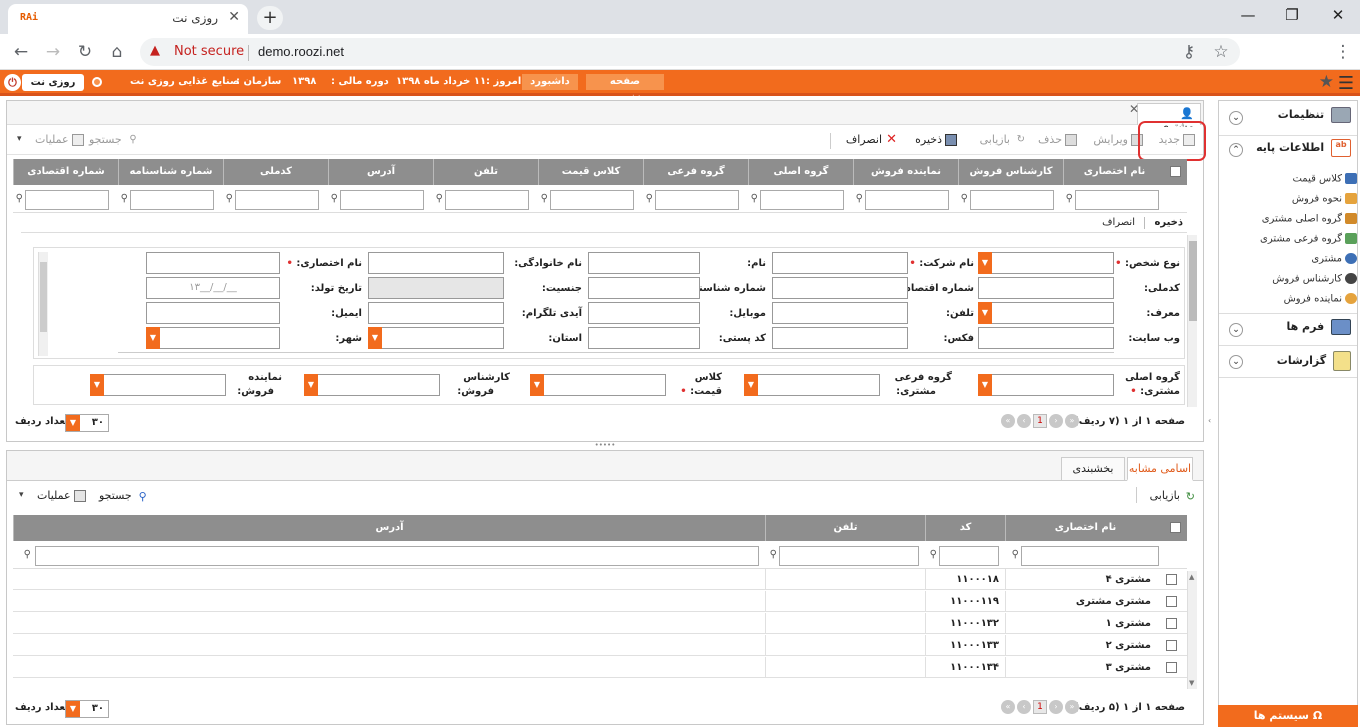 This screenshot has height=728, width=1360. I want to click on col-sales-expert: کارشناس فروش, so click(1010, 172).